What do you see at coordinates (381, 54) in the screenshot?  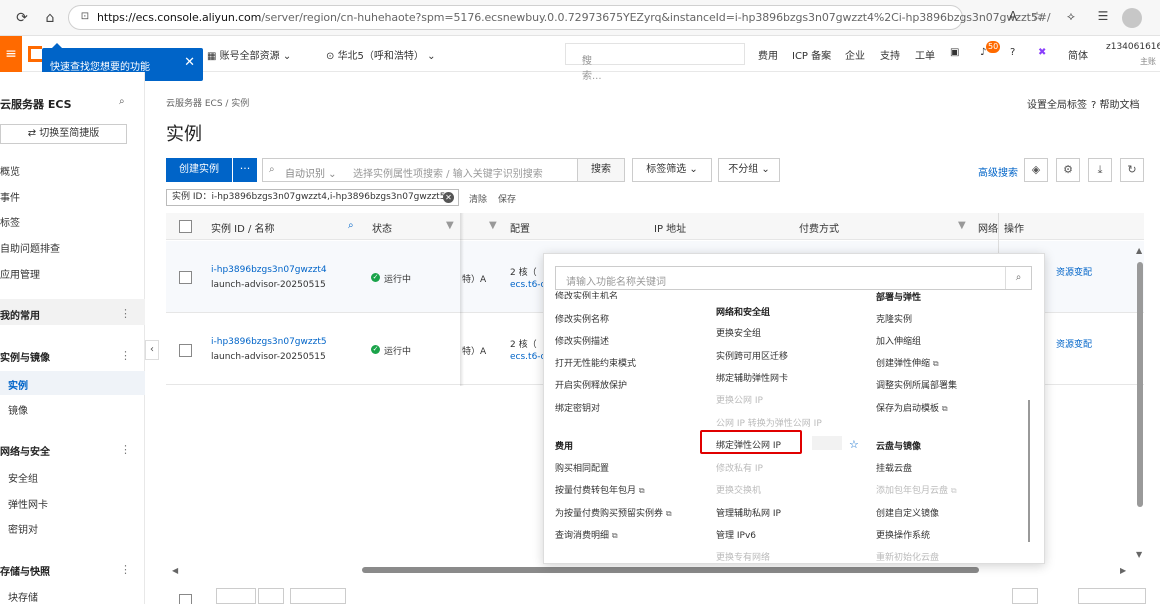 I see `region-selector: ⊙ 华北5（呼和浩特） ⌄` at bounding box center [381, 54].